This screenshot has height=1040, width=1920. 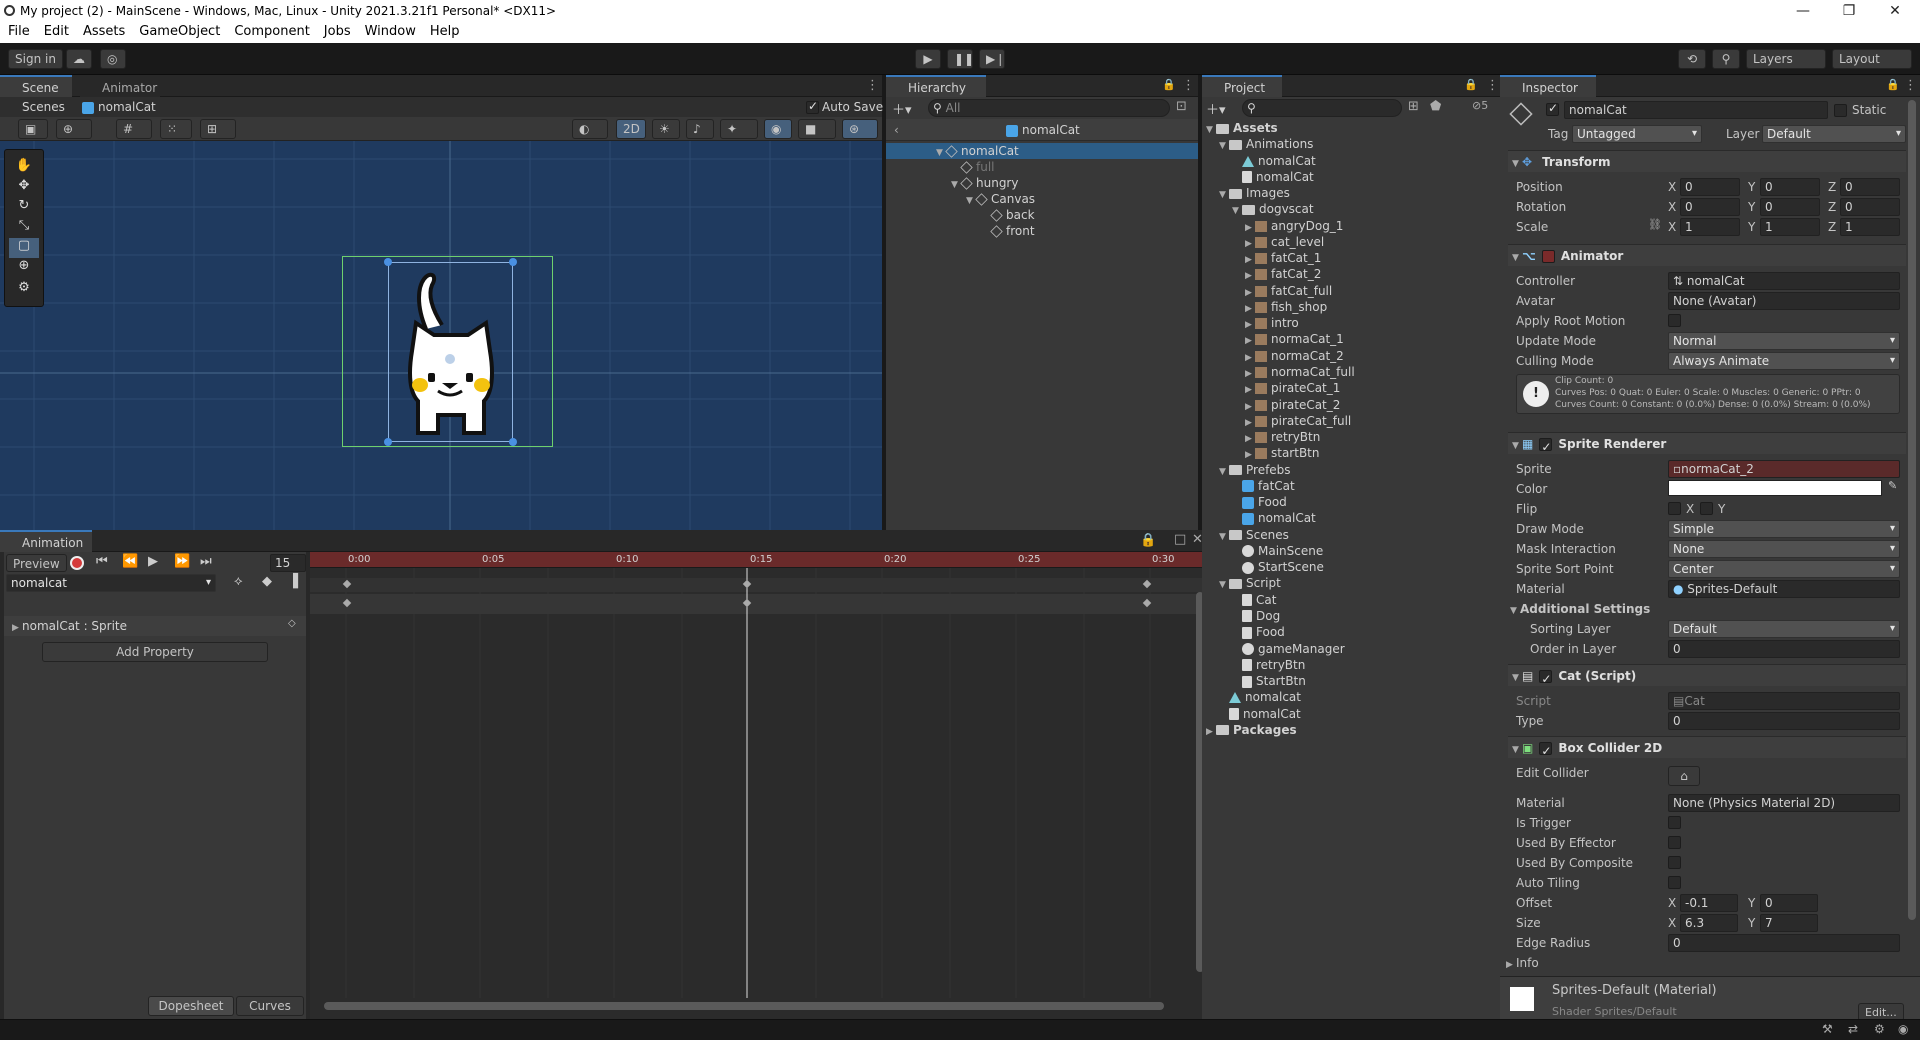 What do you see at coordinates (1674, 320) in the screenshot?
I see `root-motion-checkbox` at bounding box center [1674, 320].